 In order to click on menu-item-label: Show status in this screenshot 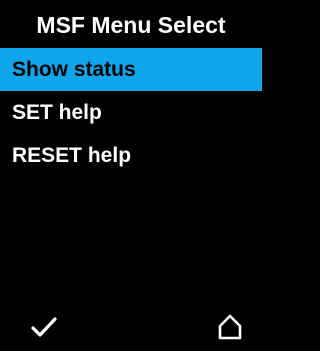, I will do `click(74, 69)`.